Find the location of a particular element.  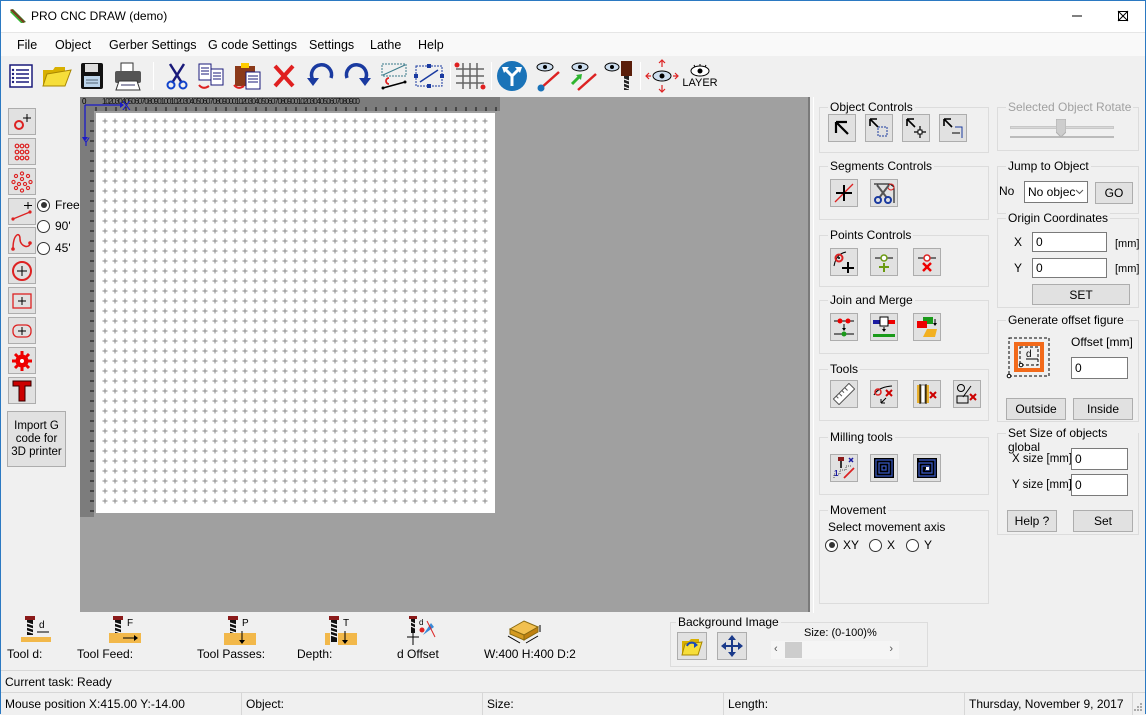

cut-icon is located at coordinates (177, 76).